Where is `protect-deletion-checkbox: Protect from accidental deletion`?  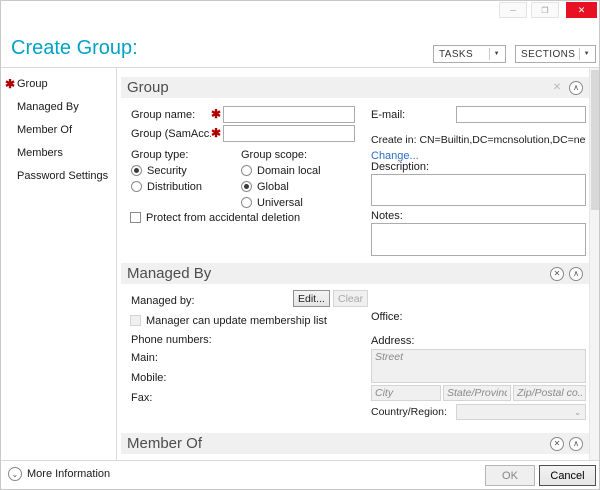
protect-deletion-checkbox: Protect from accidental deletion is located at coordinates (215, 217).